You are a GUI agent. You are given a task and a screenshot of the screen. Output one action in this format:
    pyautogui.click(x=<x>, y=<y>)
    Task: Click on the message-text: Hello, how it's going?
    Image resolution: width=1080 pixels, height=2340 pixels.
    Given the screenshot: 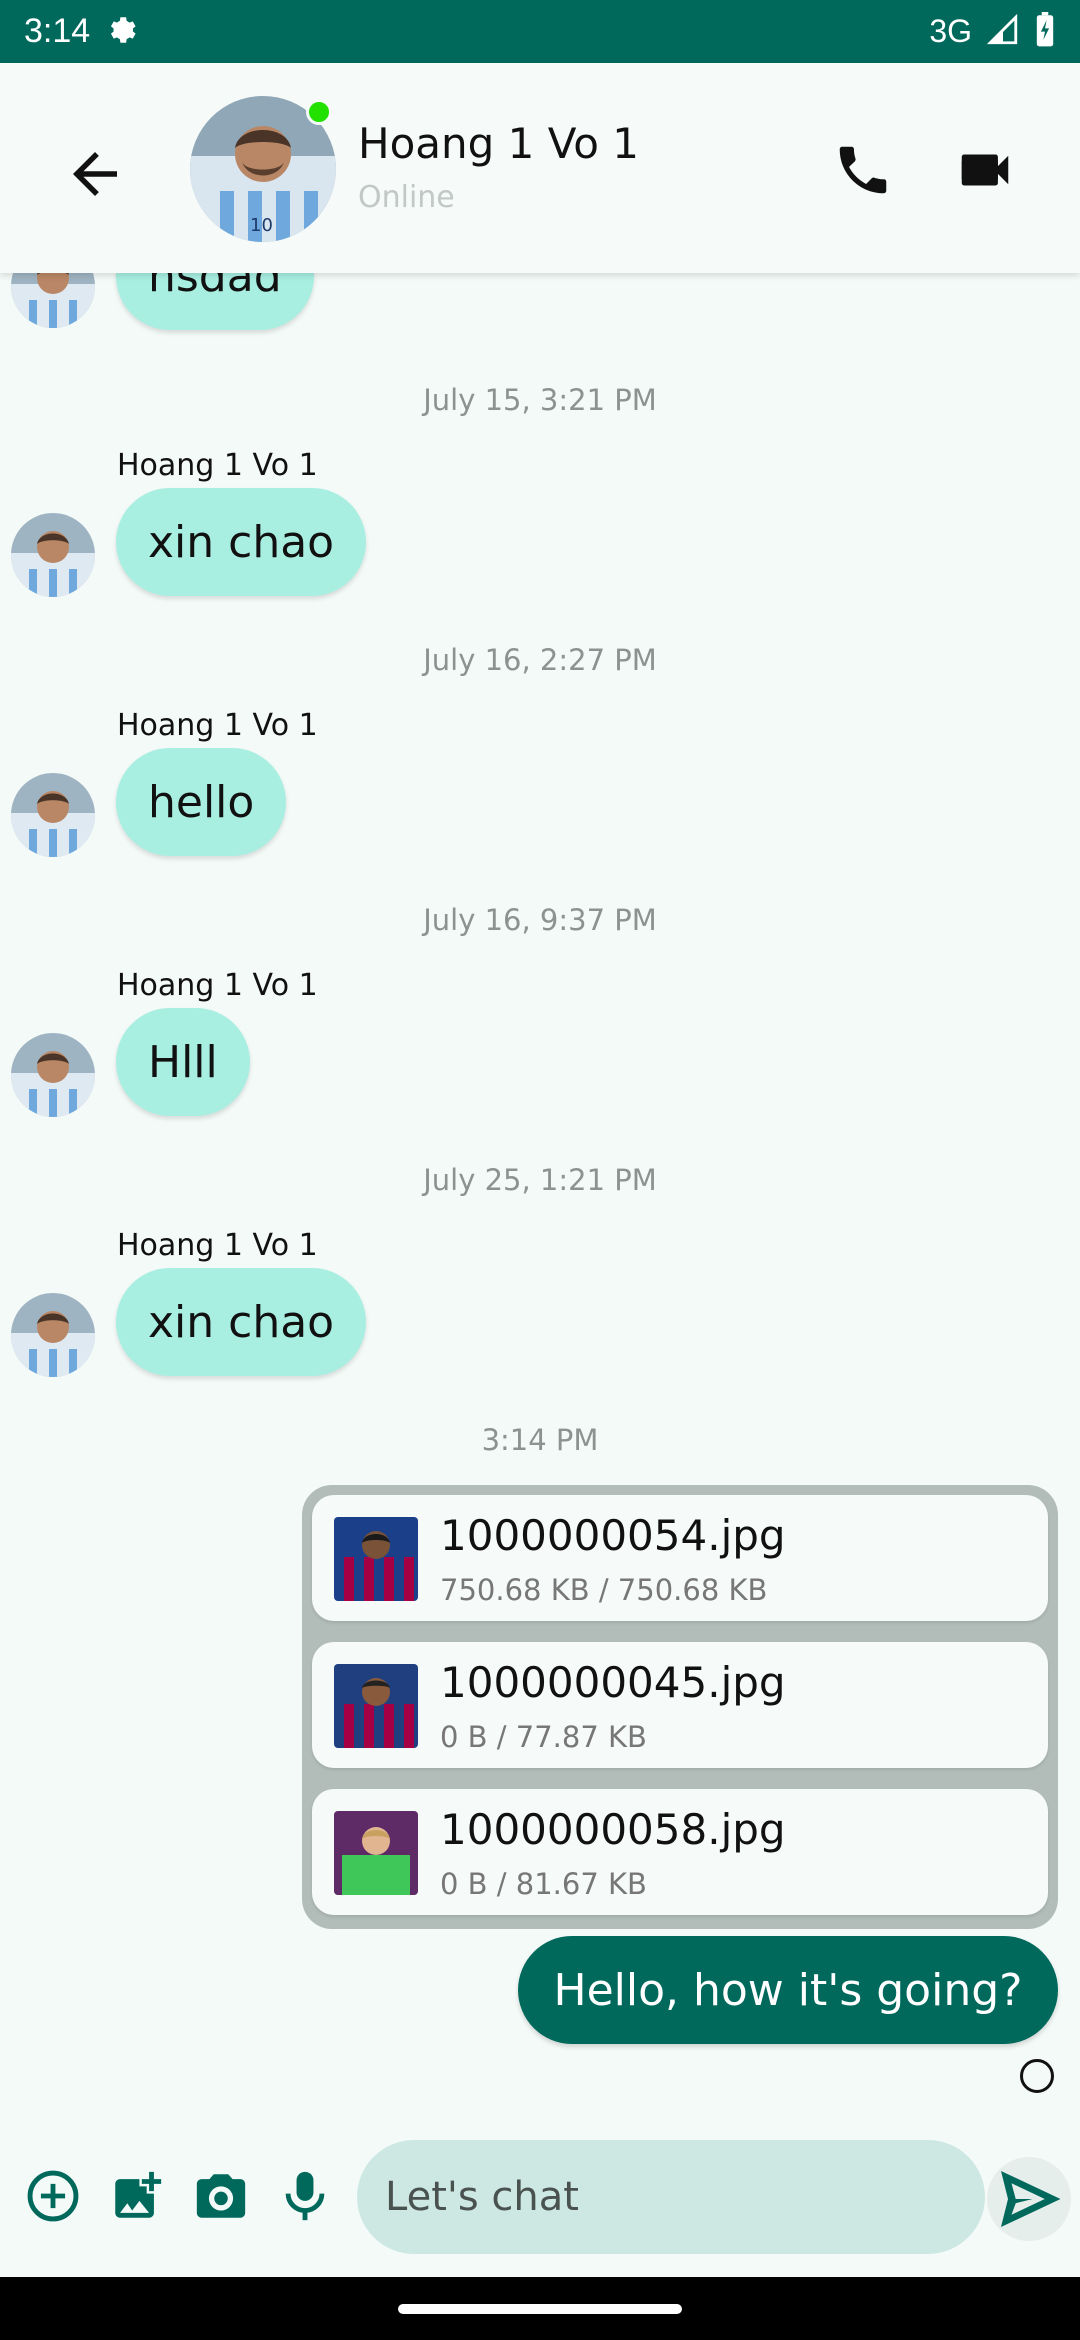 What is the action you would take?
    pyautogui.click(x=788, y=1990)
    